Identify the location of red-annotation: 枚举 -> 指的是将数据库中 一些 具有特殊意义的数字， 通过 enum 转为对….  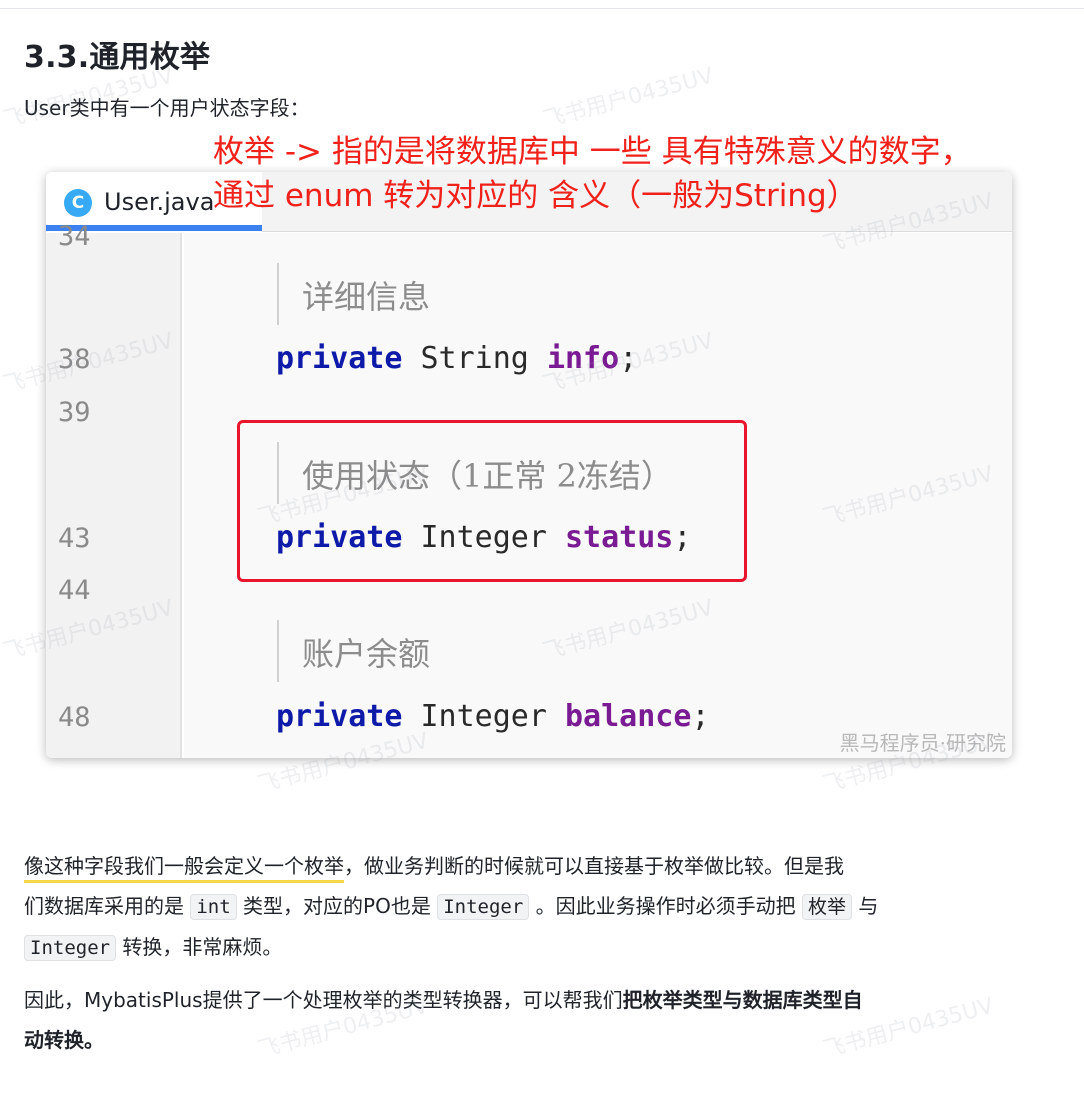
(592, 174).